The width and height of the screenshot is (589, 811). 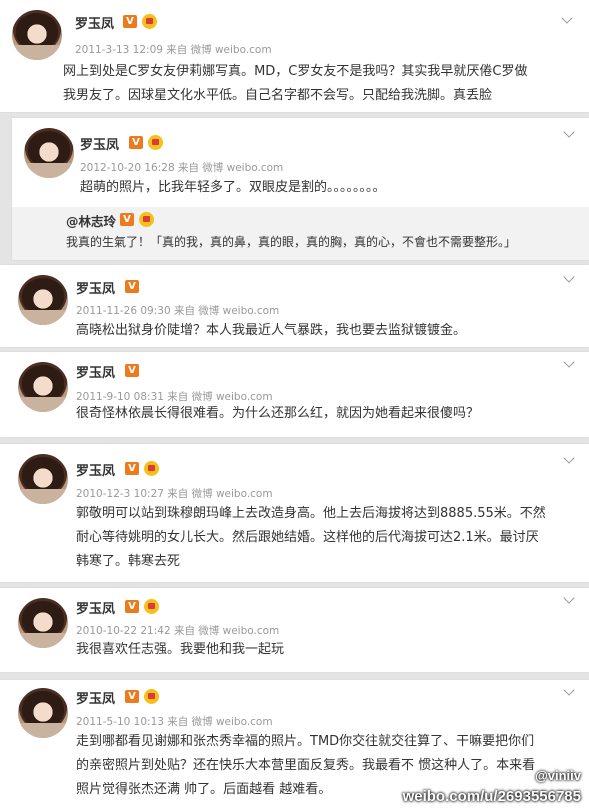 I want to click on watermark-handle: @viniiv, so click(x=558, y=775).